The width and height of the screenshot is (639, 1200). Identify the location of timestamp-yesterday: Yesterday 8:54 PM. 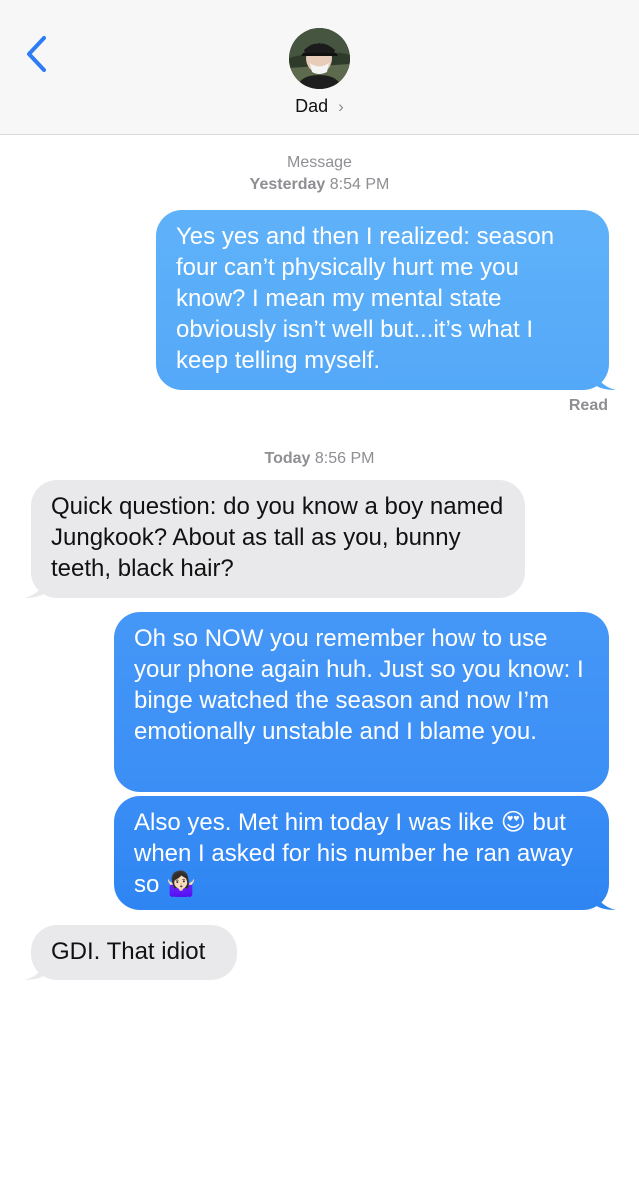
(319, 185).